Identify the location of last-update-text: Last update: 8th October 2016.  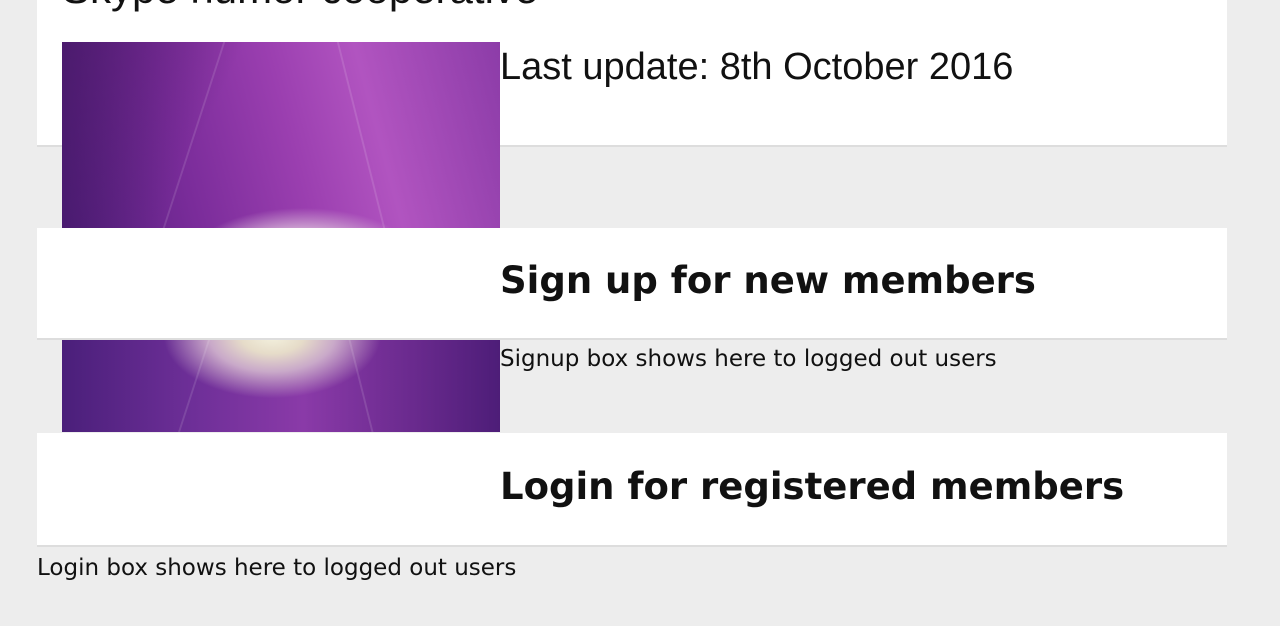
(757, 67).